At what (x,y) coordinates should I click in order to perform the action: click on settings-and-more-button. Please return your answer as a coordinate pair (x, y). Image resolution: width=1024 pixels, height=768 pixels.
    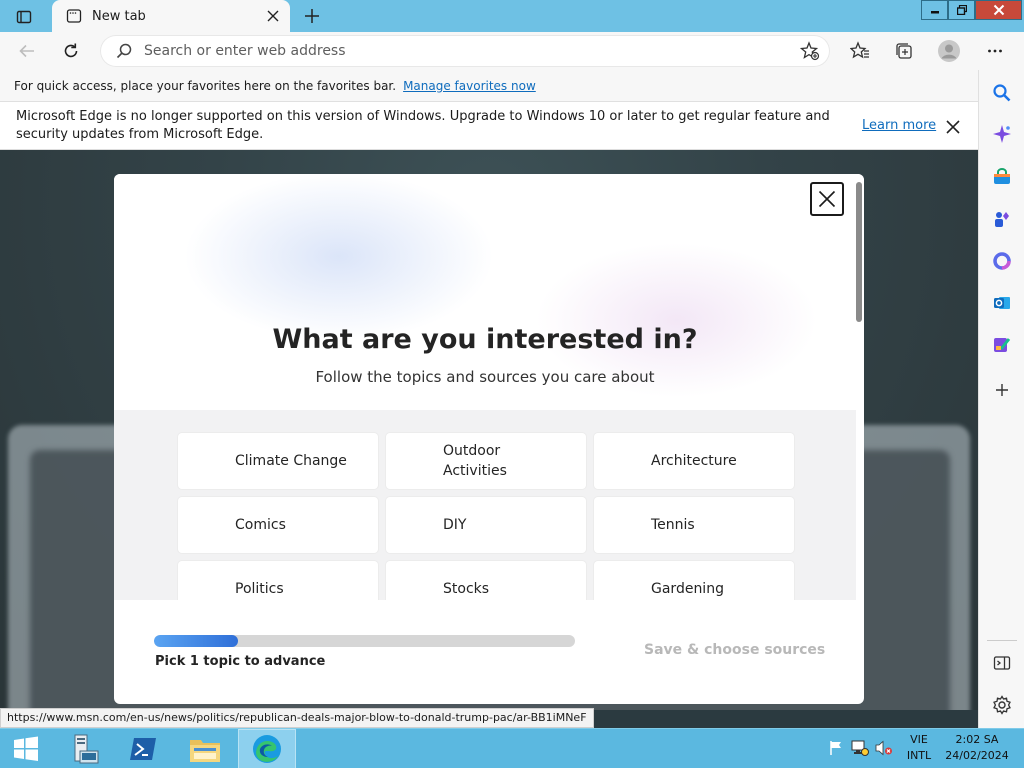
    Looking at the image, I should click on (995, 51).